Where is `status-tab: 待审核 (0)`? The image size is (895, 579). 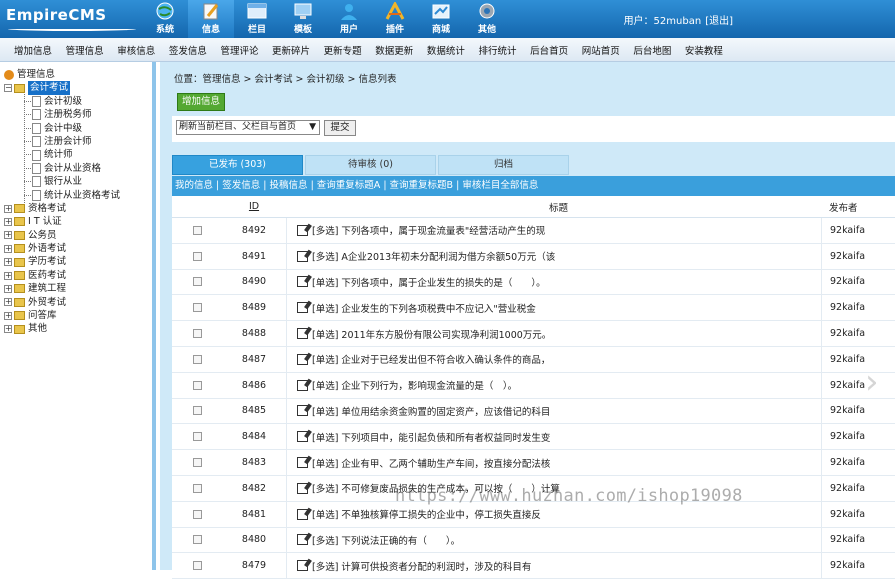 status-tab: 待审核 (0) is located at coordinates (370, 165).